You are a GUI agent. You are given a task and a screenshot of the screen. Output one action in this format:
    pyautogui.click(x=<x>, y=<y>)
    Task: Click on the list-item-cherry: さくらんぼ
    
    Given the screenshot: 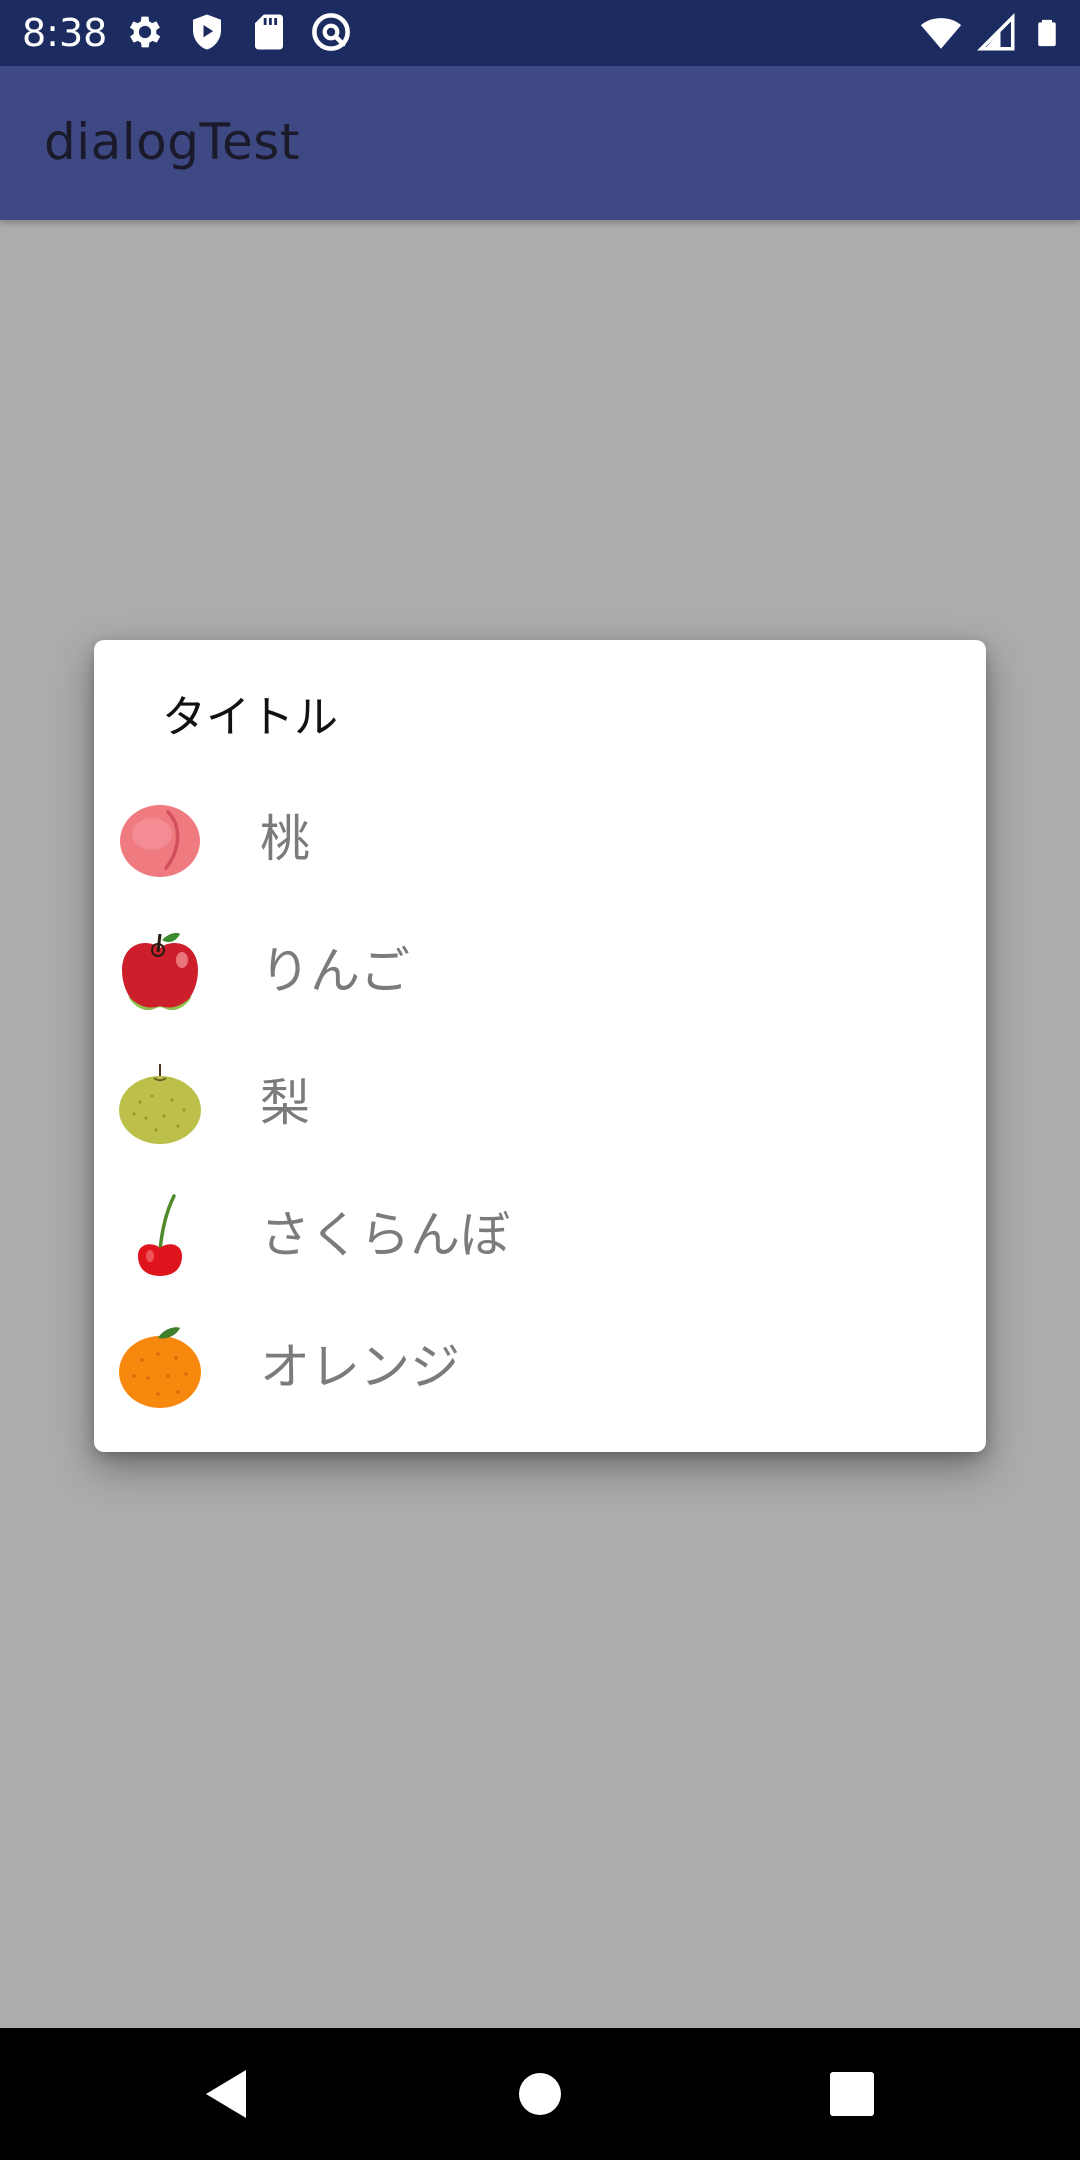 What is the action you would take?
    pyautogui.click(x=540, y=1234)
    